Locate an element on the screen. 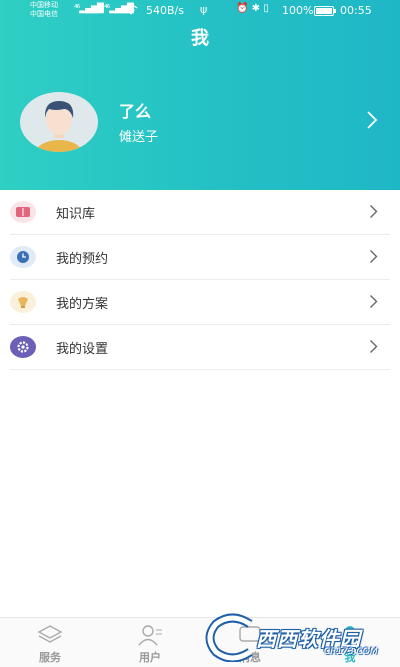 The image size is (400, 667). menu-item-my-plans: 我的方案 is located at coordinates (200, 302).